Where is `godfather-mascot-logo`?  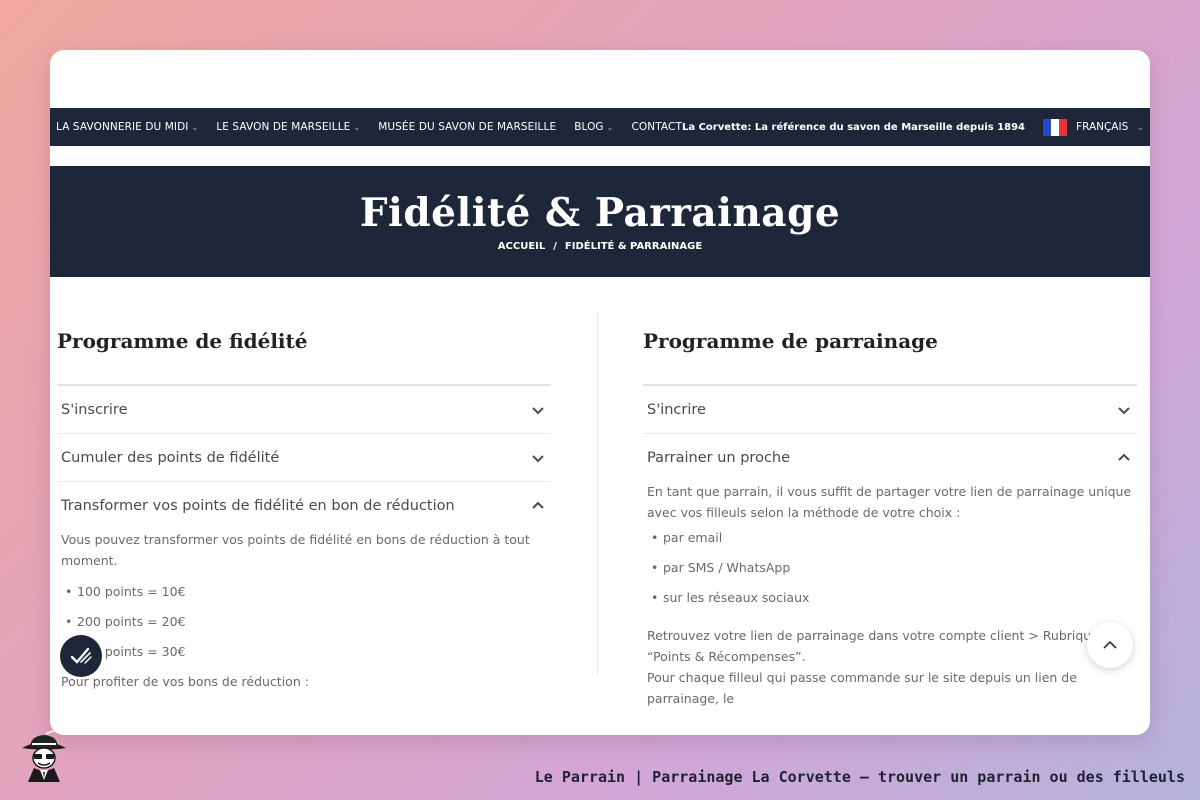
godfather-mascot-logo is located at coordinates (44, 756).